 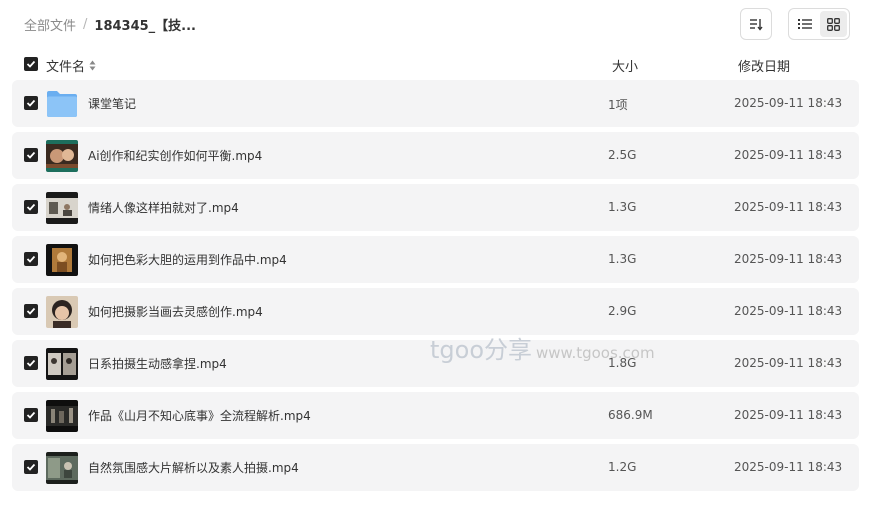 I want to click on file-size: 686.9M, so click(x=630, y=415).